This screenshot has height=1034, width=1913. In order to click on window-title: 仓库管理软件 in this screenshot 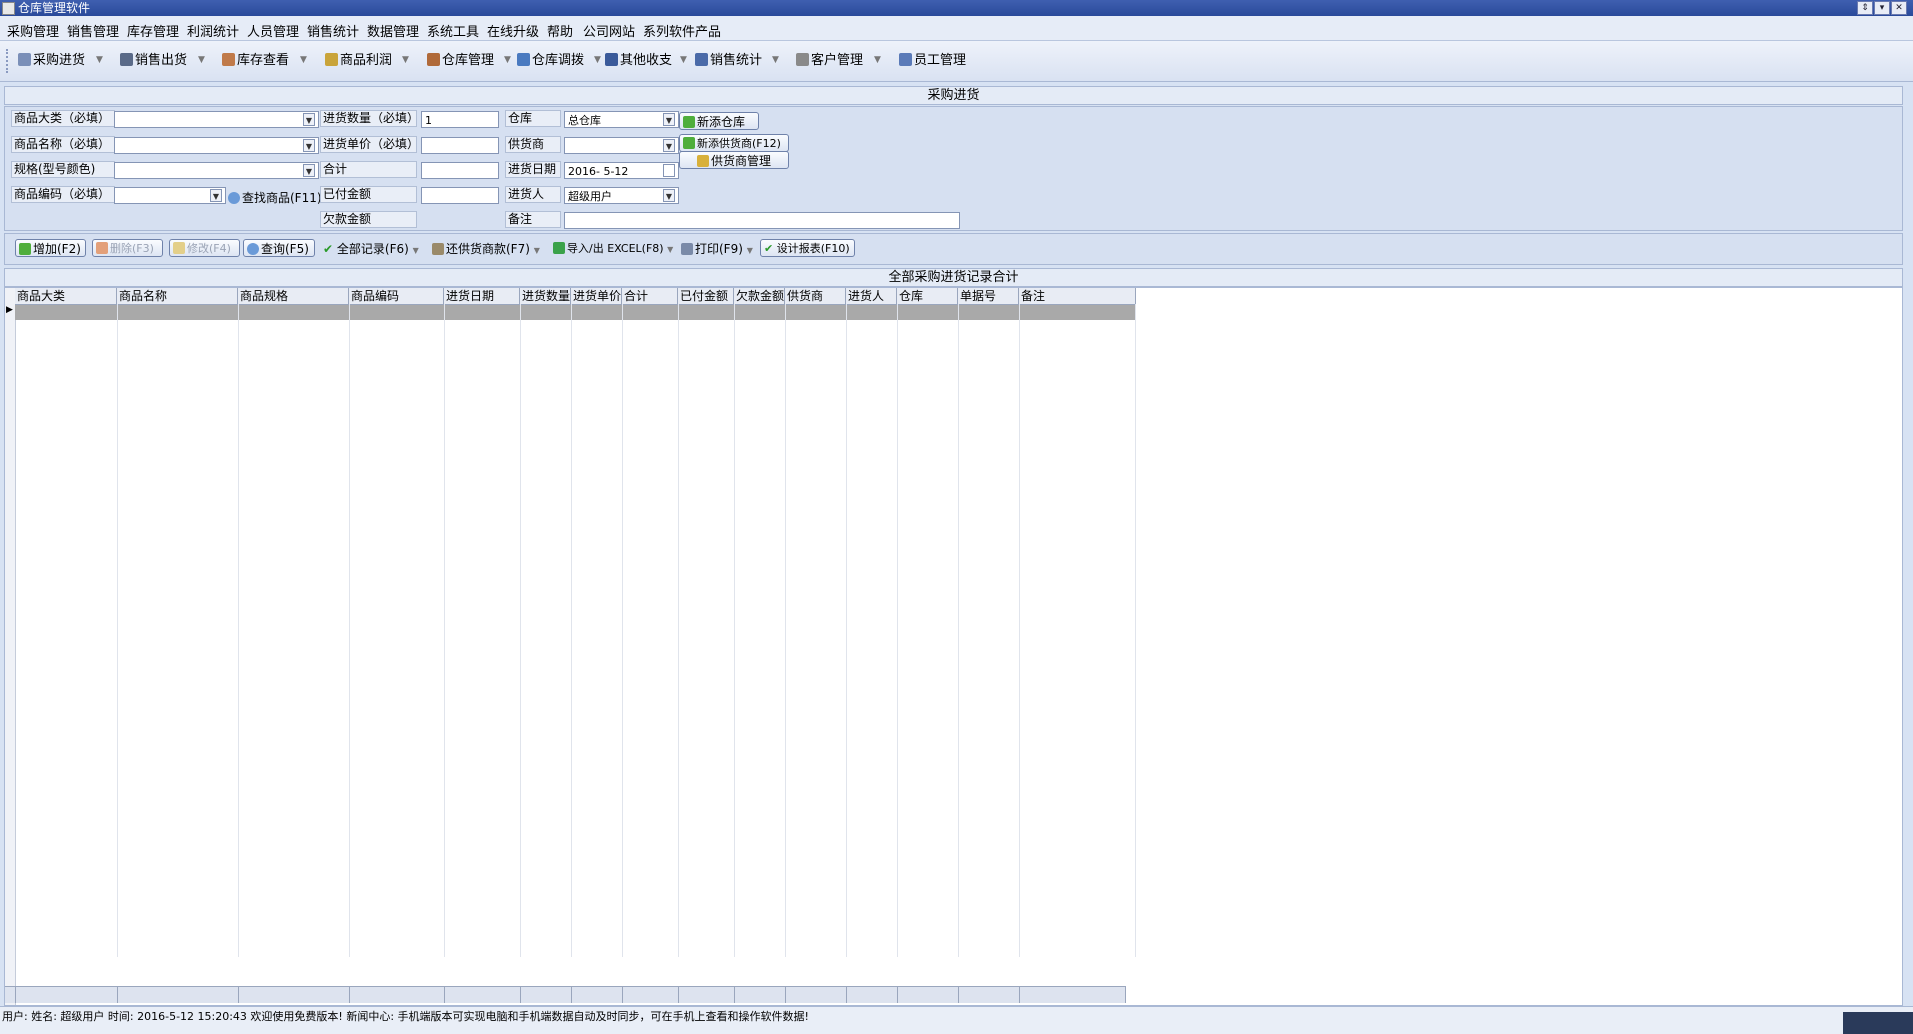, I will do `click(54, 8)`.